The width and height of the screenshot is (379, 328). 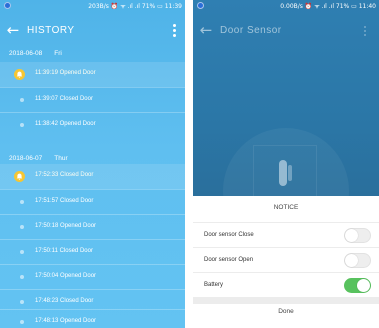 What do you see at coordinates (66, 226) in the screenshot?
I see `history-entry-label: 17:50:18 Opened Door` at bounding box center [66, 226].